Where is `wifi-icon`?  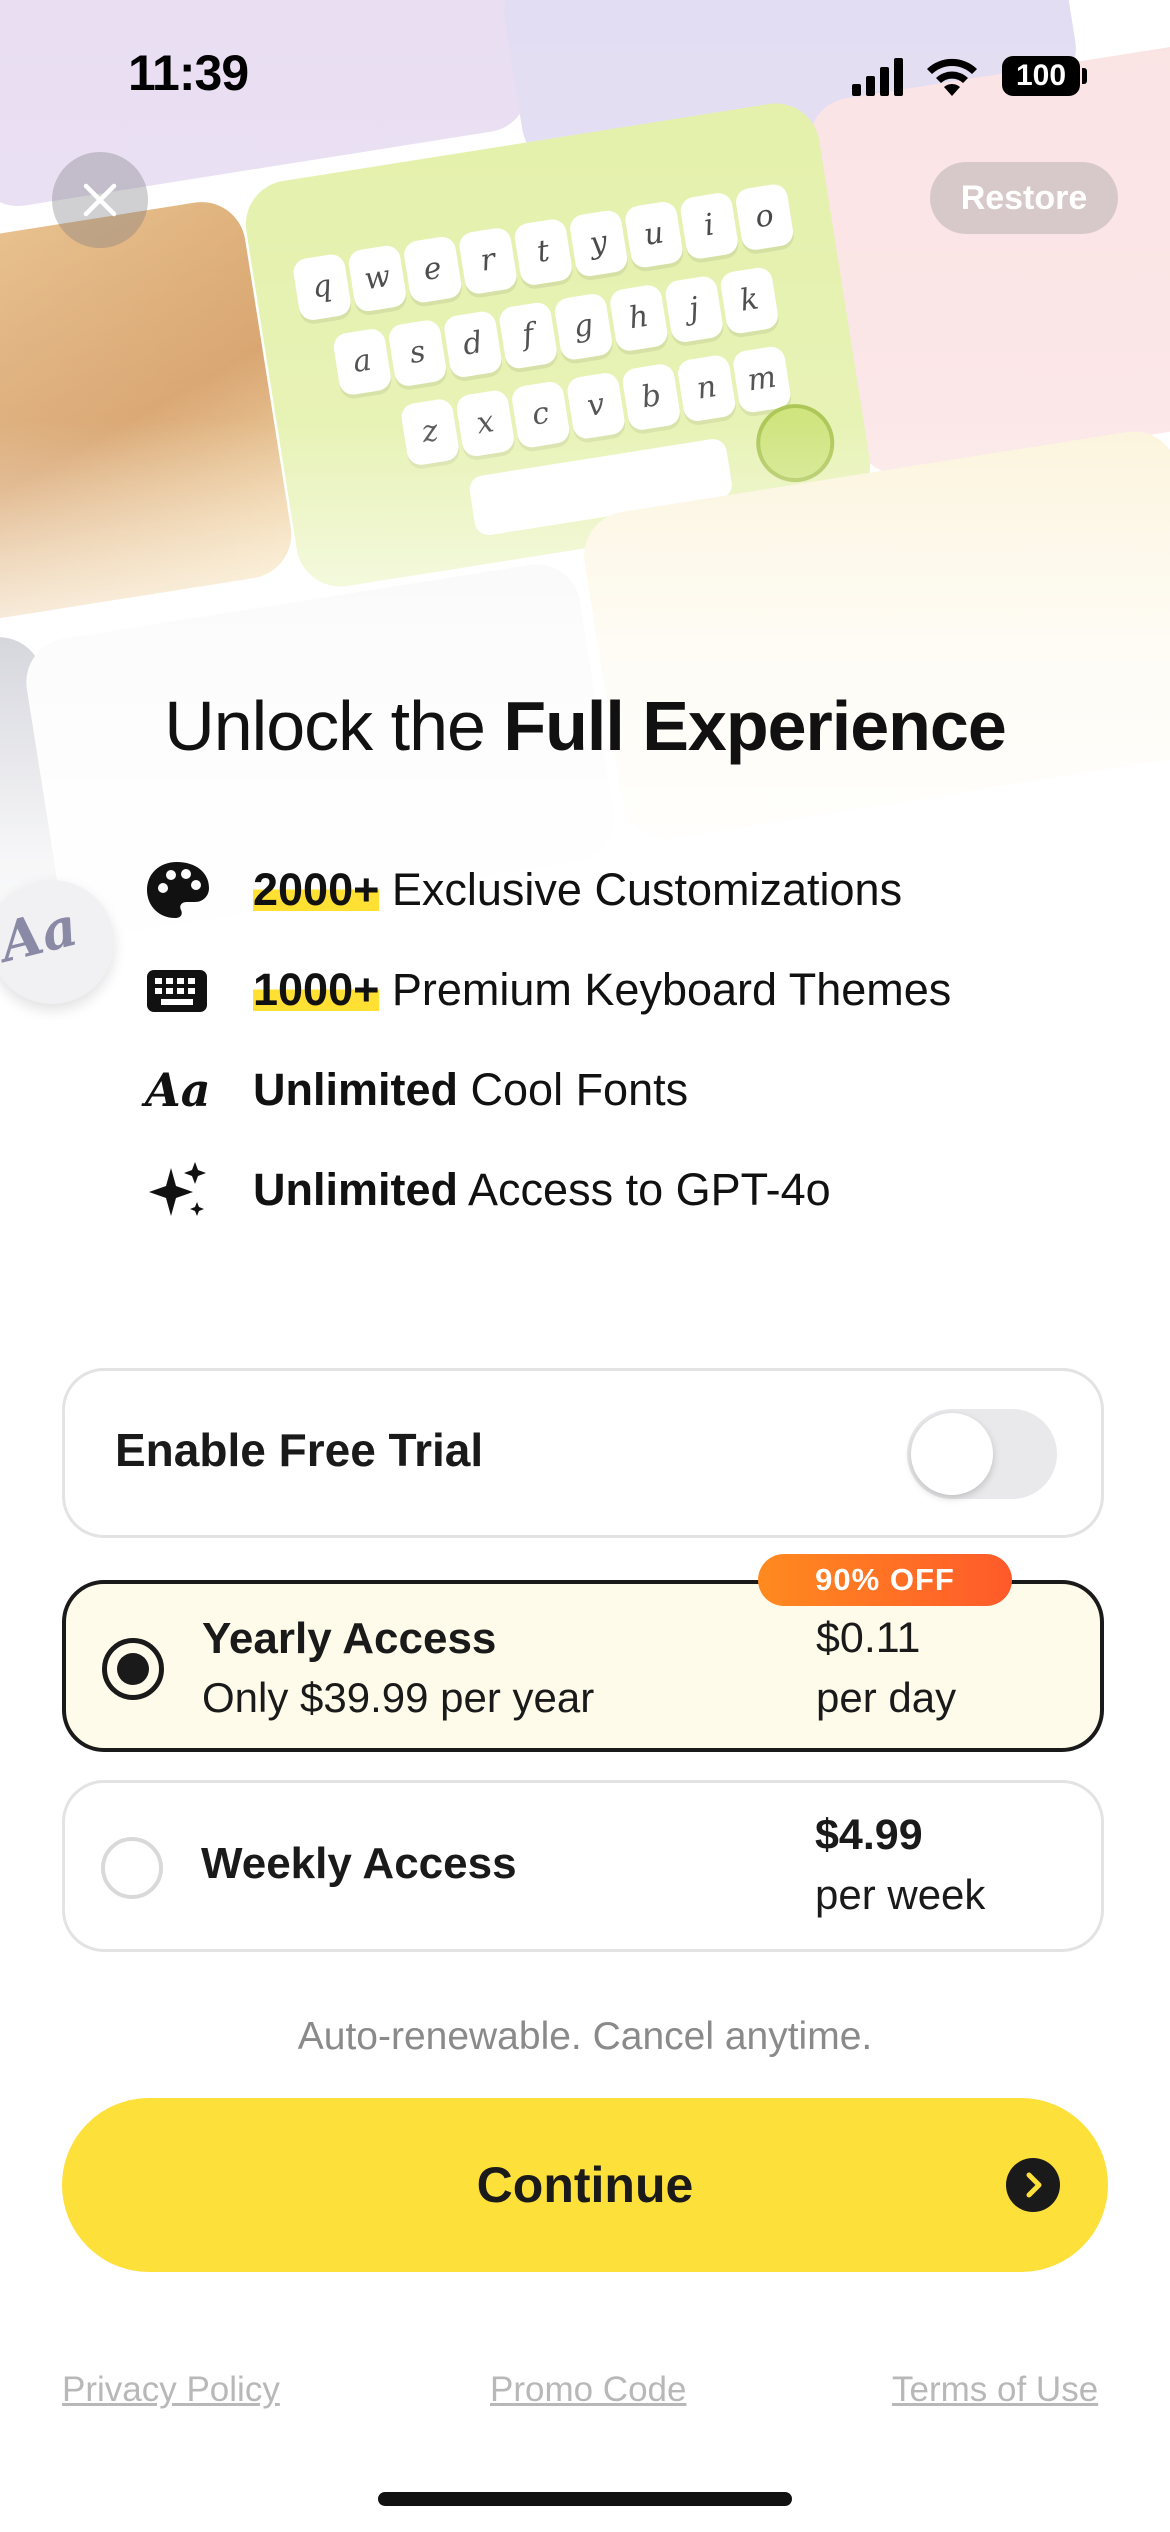 wifi-icon is located at coordinates (952, 77).